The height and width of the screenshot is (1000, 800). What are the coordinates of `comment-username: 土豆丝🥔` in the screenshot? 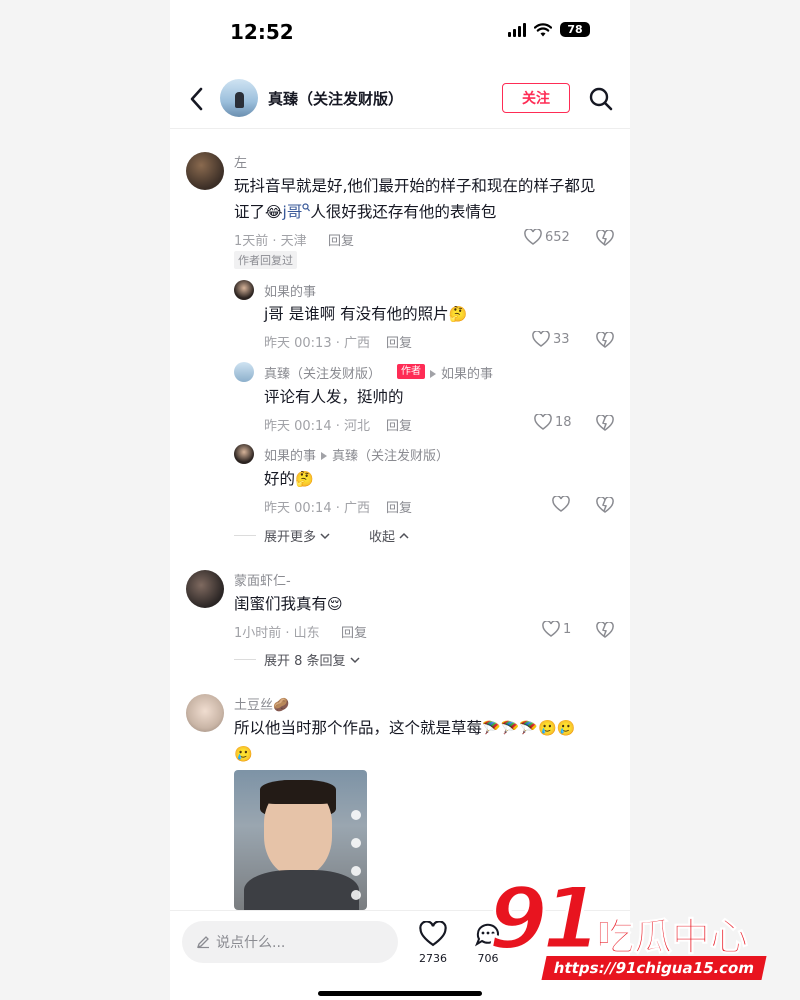 It's located at (261, 703).